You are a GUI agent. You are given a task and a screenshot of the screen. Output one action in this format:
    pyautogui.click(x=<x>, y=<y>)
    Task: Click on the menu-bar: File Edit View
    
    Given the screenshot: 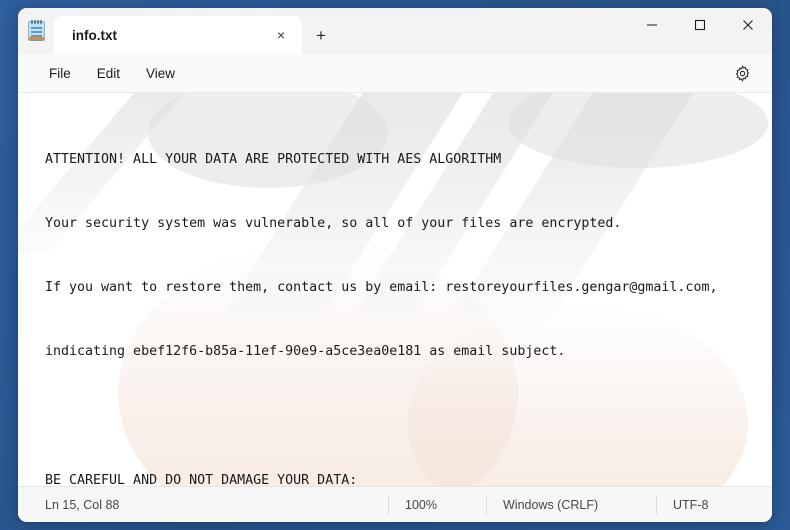 What is the action you would take?
    pyautogui.click(x=395, y=73)
    